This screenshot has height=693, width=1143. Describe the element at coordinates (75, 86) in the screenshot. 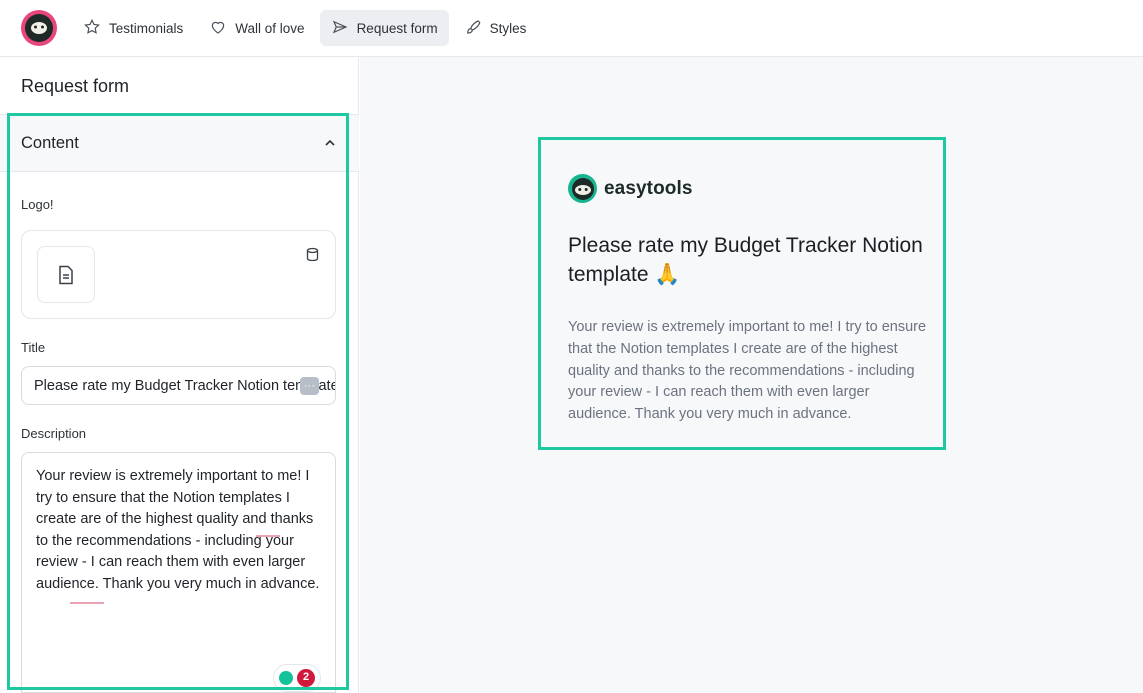

I see `panel-title: Request form` at that location.